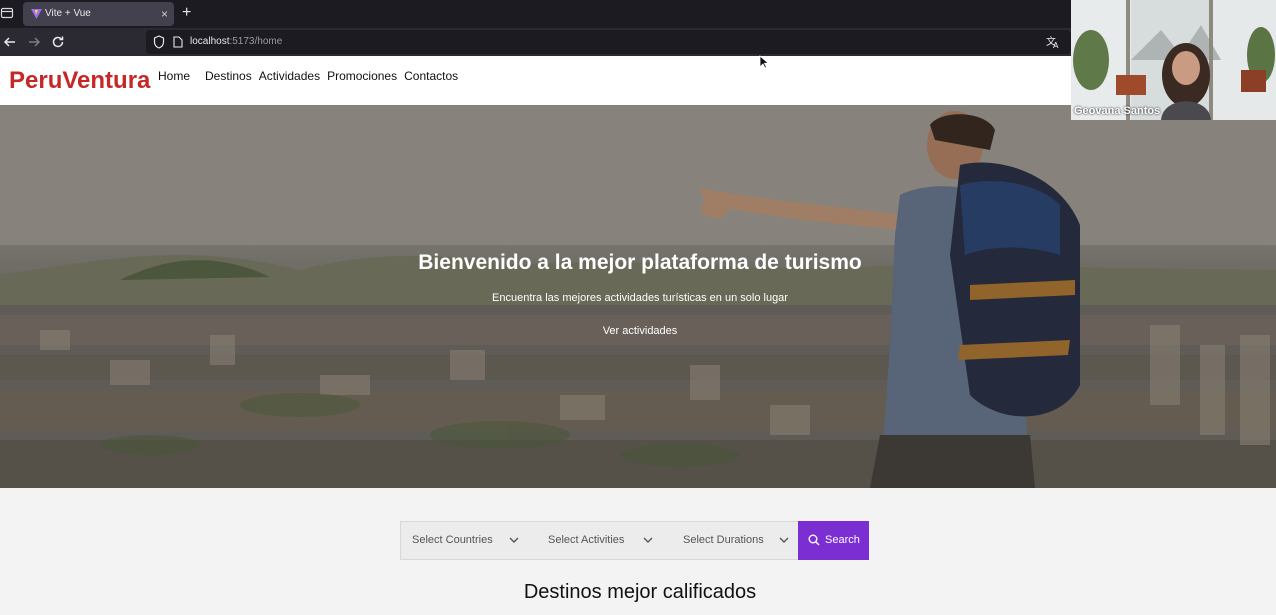 This screenshot has width=1276, height=615. What do you see at coordinates (210, 41) in the screenshot?
I see `url-host: localhost` at bounding box center [210, 41].